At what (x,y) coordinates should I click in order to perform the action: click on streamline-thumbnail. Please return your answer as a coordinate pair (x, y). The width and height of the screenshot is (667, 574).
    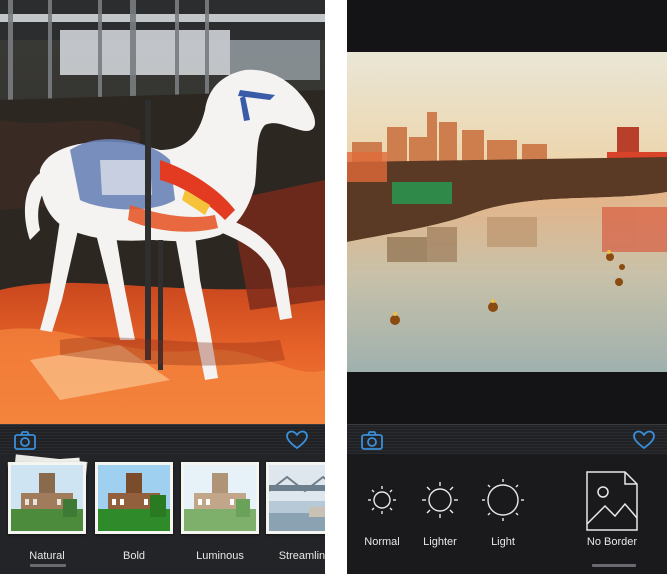
    Looking at the image, I should click on (295, 498).